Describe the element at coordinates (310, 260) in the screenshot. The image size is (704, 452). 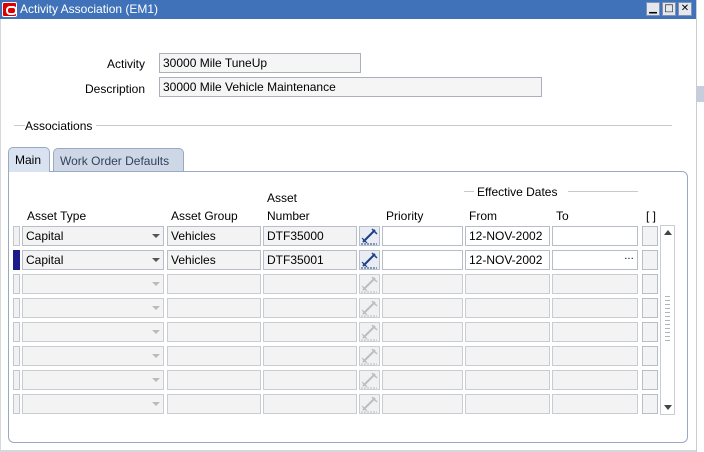
I see `asset-number-field: DTF35001` at that location.